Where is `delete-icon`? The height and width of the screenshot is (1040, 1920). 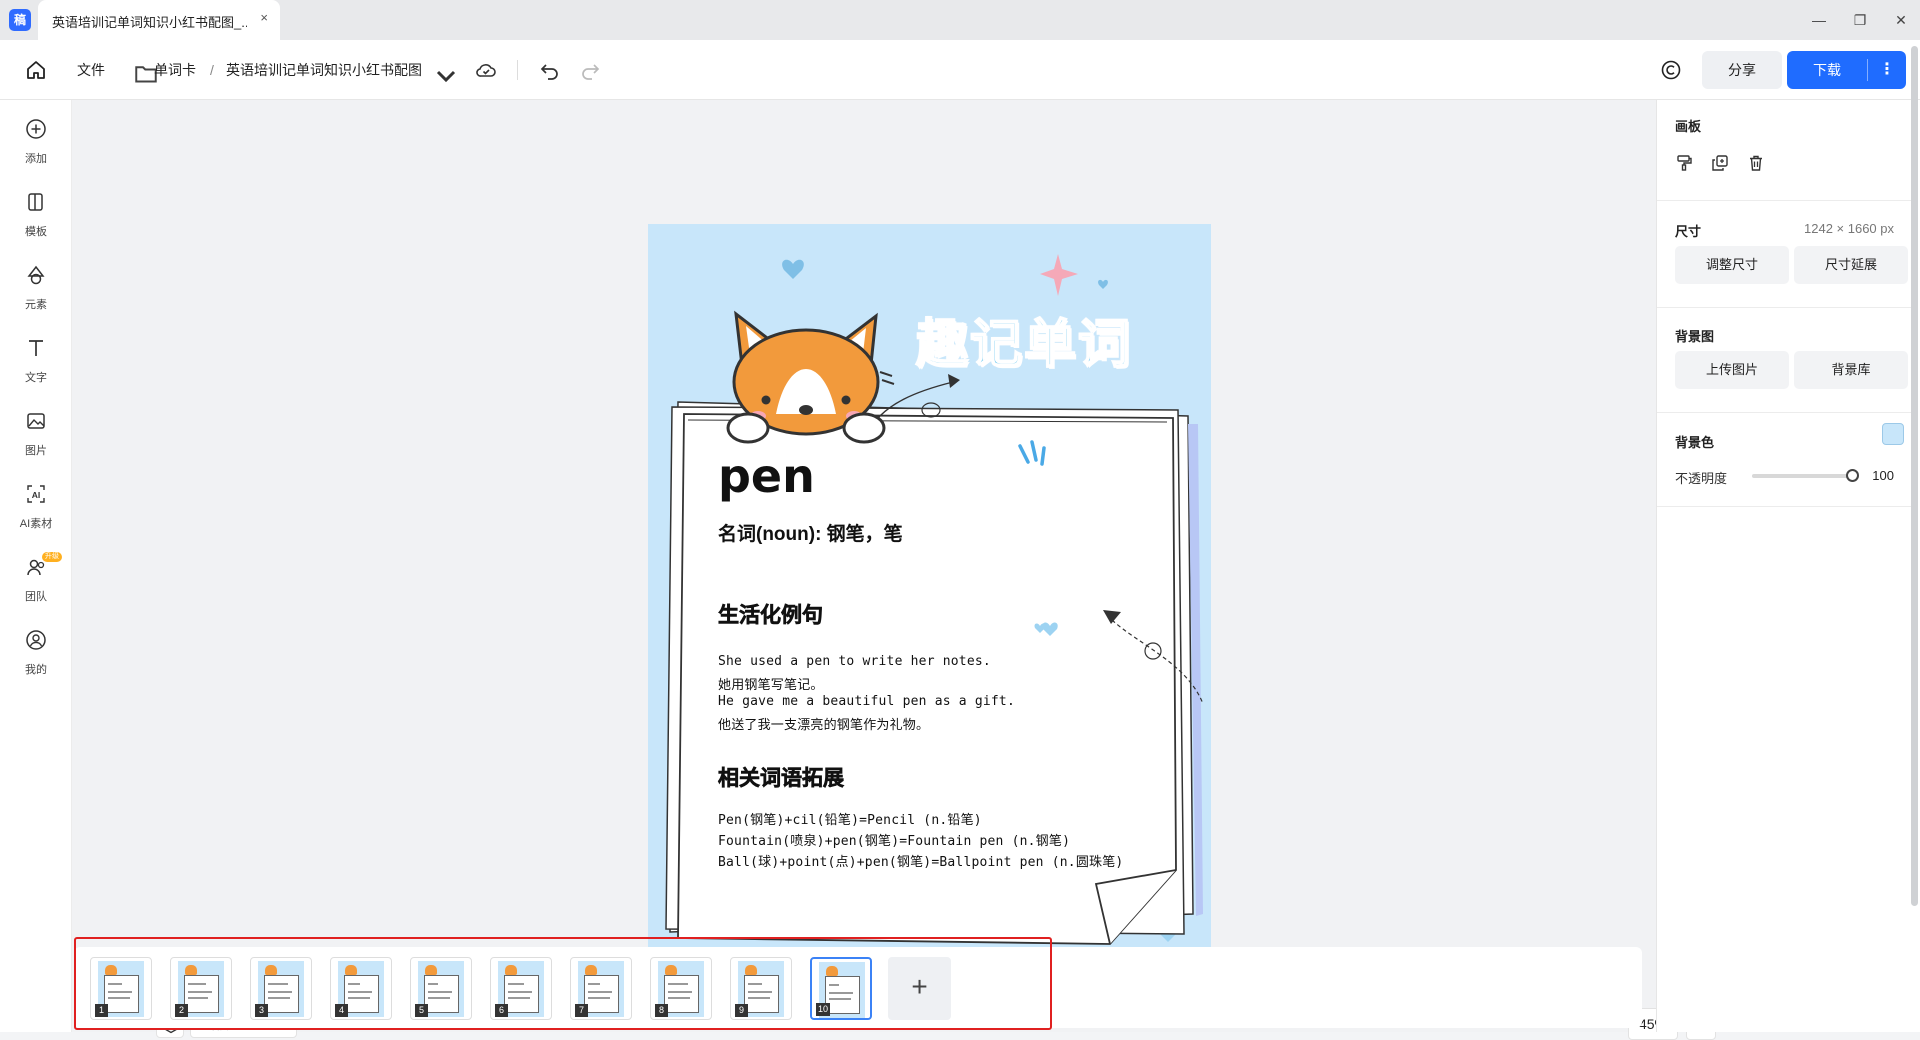 delete-icon is located at coordinates (1756, 163).